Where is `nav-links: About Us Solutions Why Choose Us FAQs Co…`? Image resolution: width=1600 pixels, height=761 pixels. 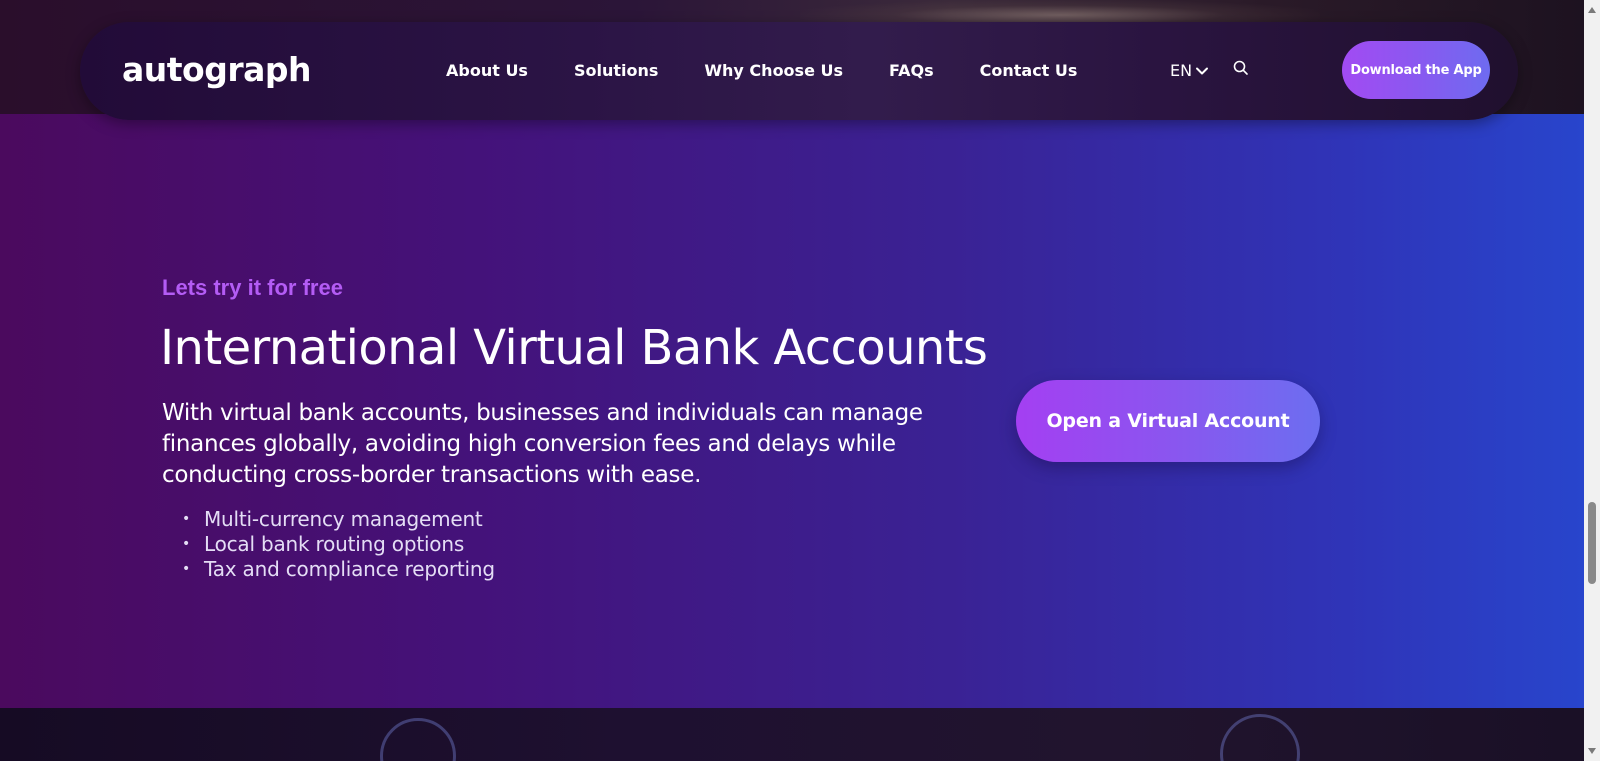
nav-links: About Us Solutions Why Choose Us FAQs Co… is located at coordinates (761, 71).